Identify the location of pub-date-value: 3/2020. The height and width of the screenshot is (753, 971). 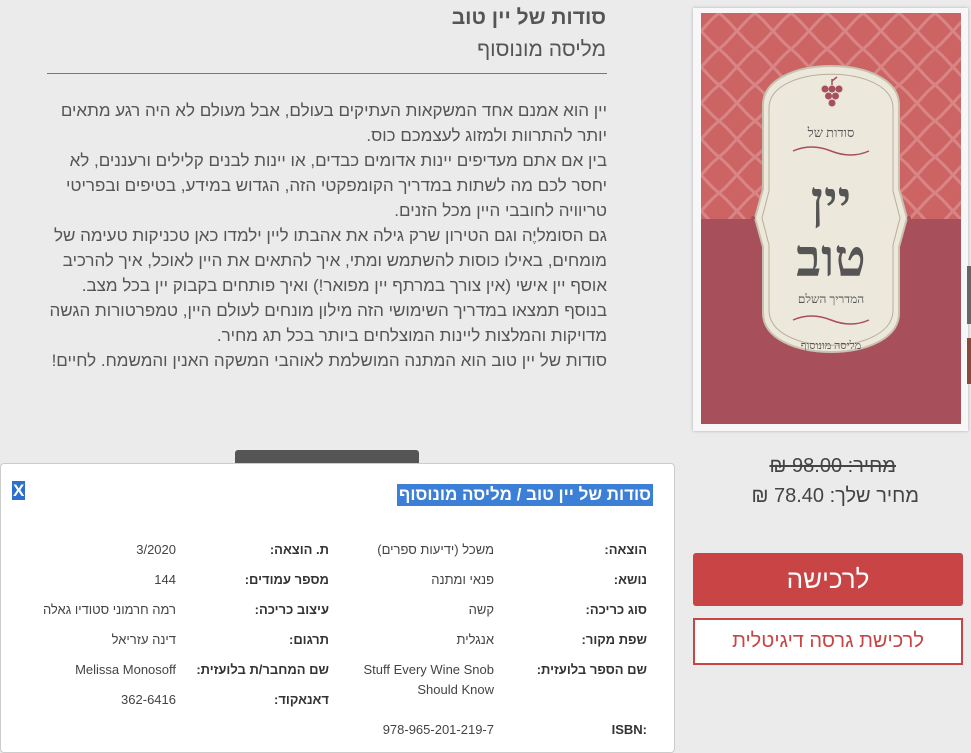
(156, 549).